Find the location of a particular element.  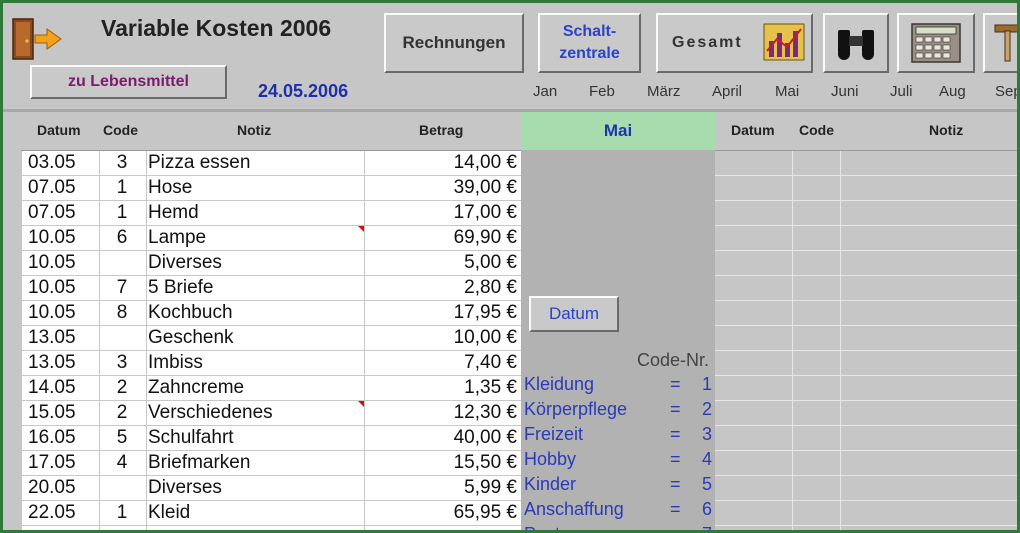

code-cell: 6 is located at coordinates (122, 238).